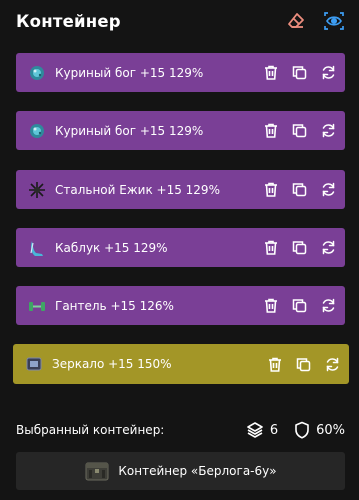  I want to click on item-label: Зеркало +15 150%, so click(112, 364).